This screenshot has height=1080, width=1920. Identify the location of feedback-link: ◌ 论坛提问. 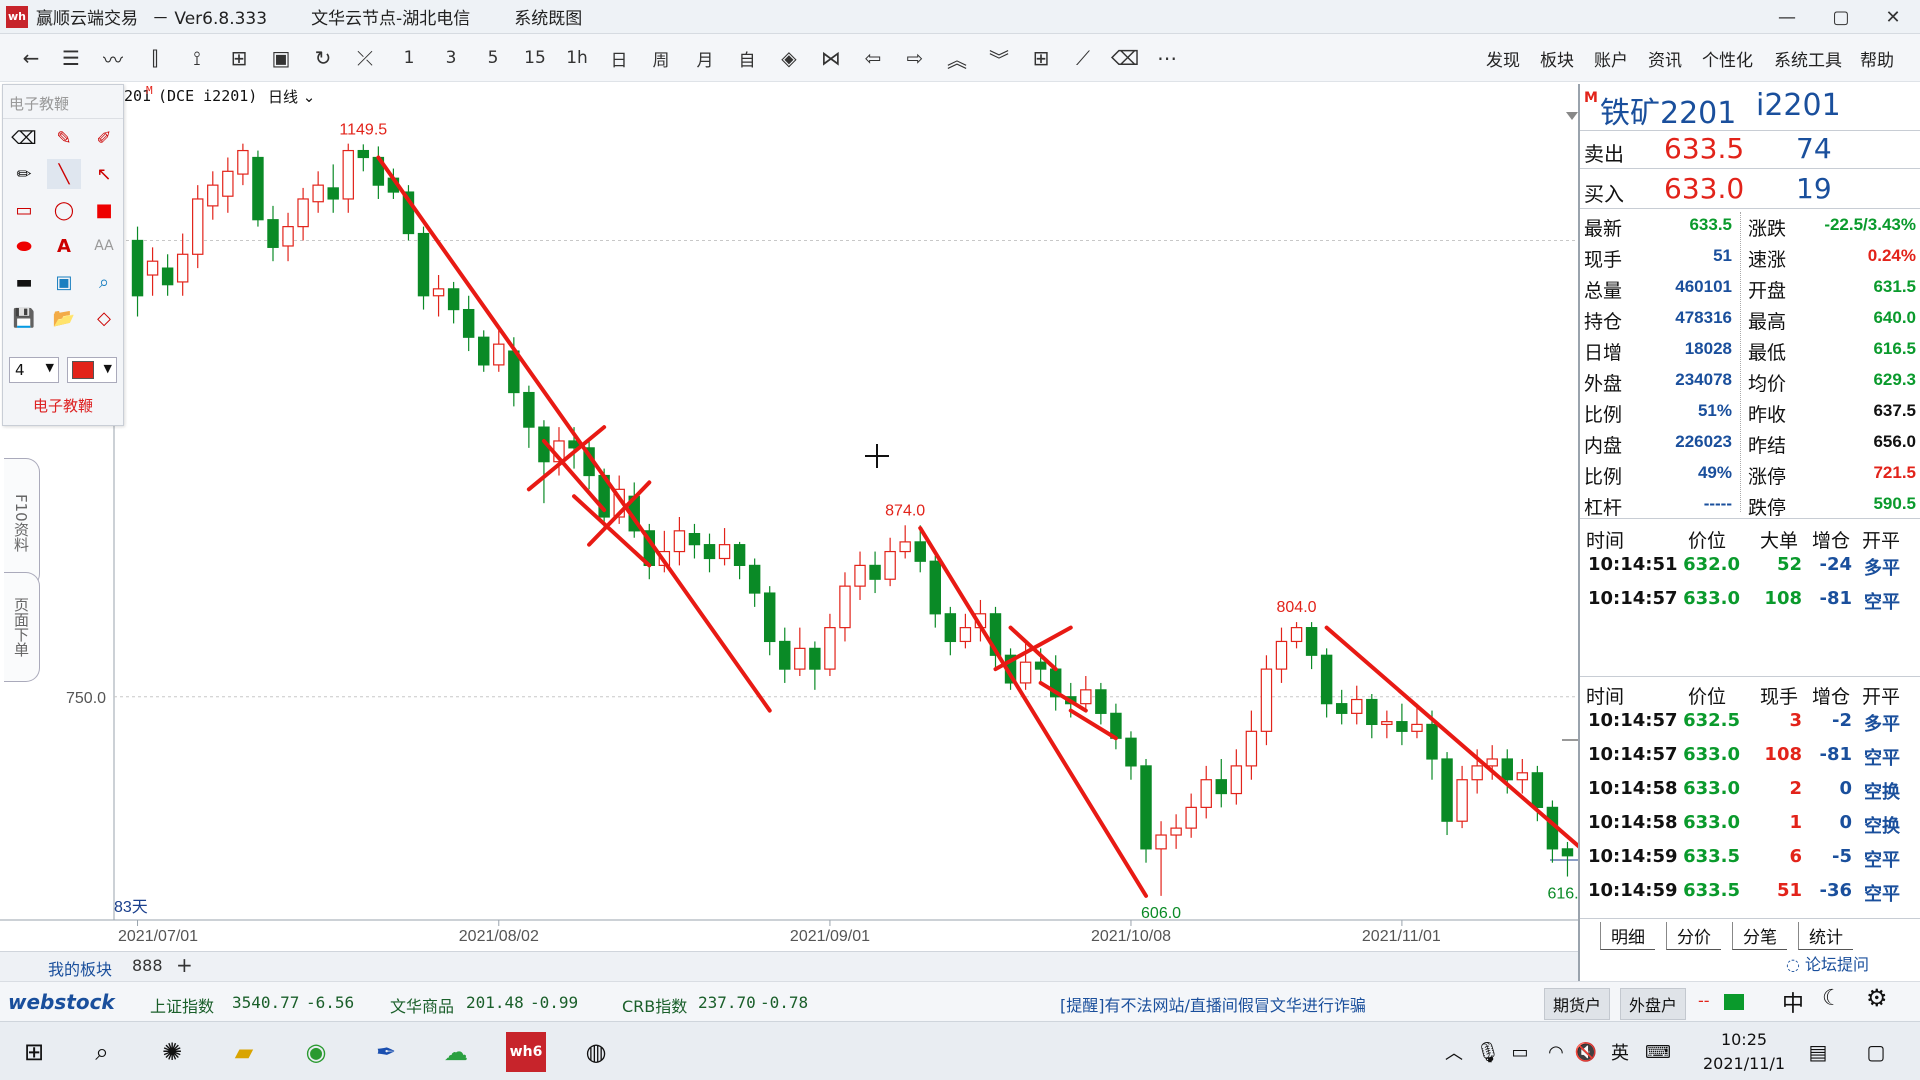
(1827, 966).